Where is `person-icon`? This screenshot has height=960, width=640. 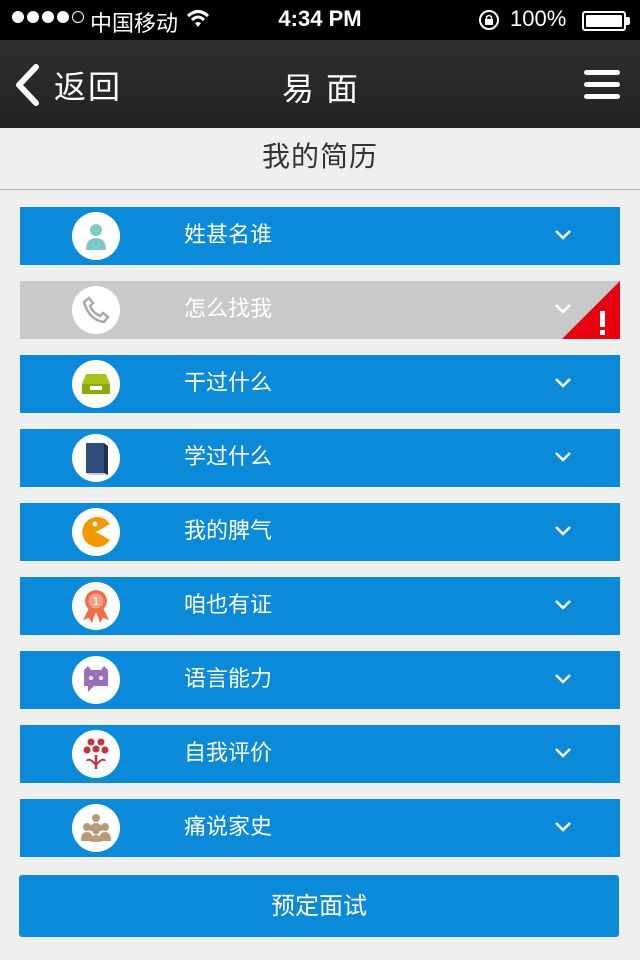
person-icon is located at coordinates (96, 236).